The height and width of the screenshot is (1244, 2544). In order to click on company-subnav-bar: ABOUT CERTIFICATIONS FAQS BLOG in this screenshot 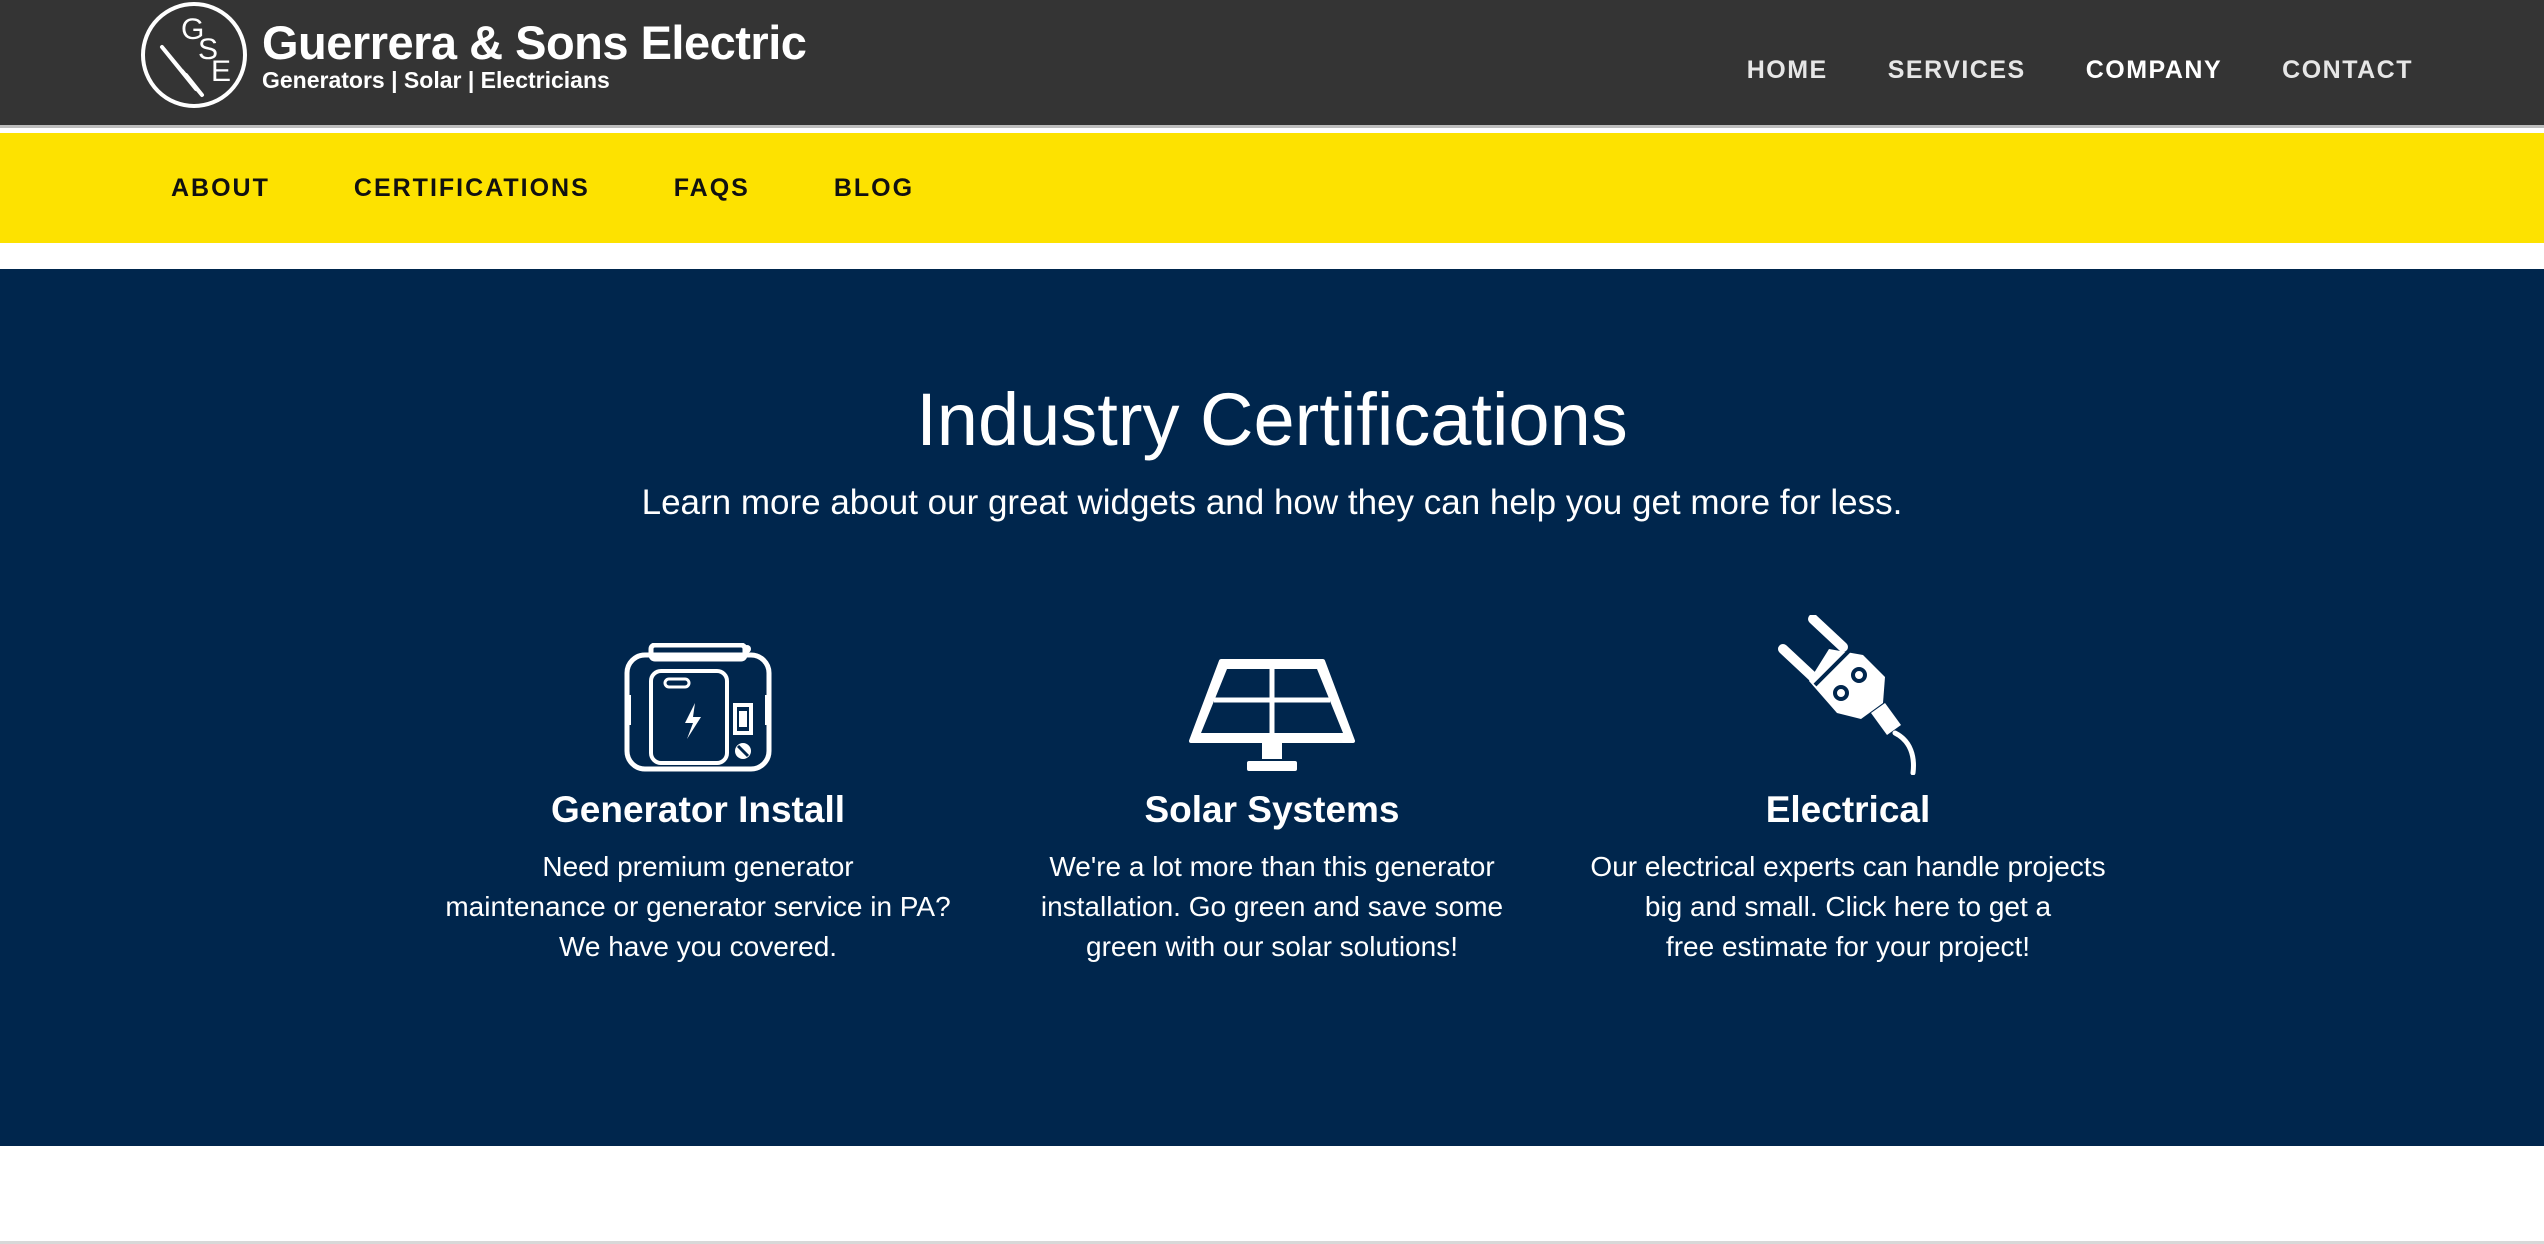, I will do `click(1272, 188)`.